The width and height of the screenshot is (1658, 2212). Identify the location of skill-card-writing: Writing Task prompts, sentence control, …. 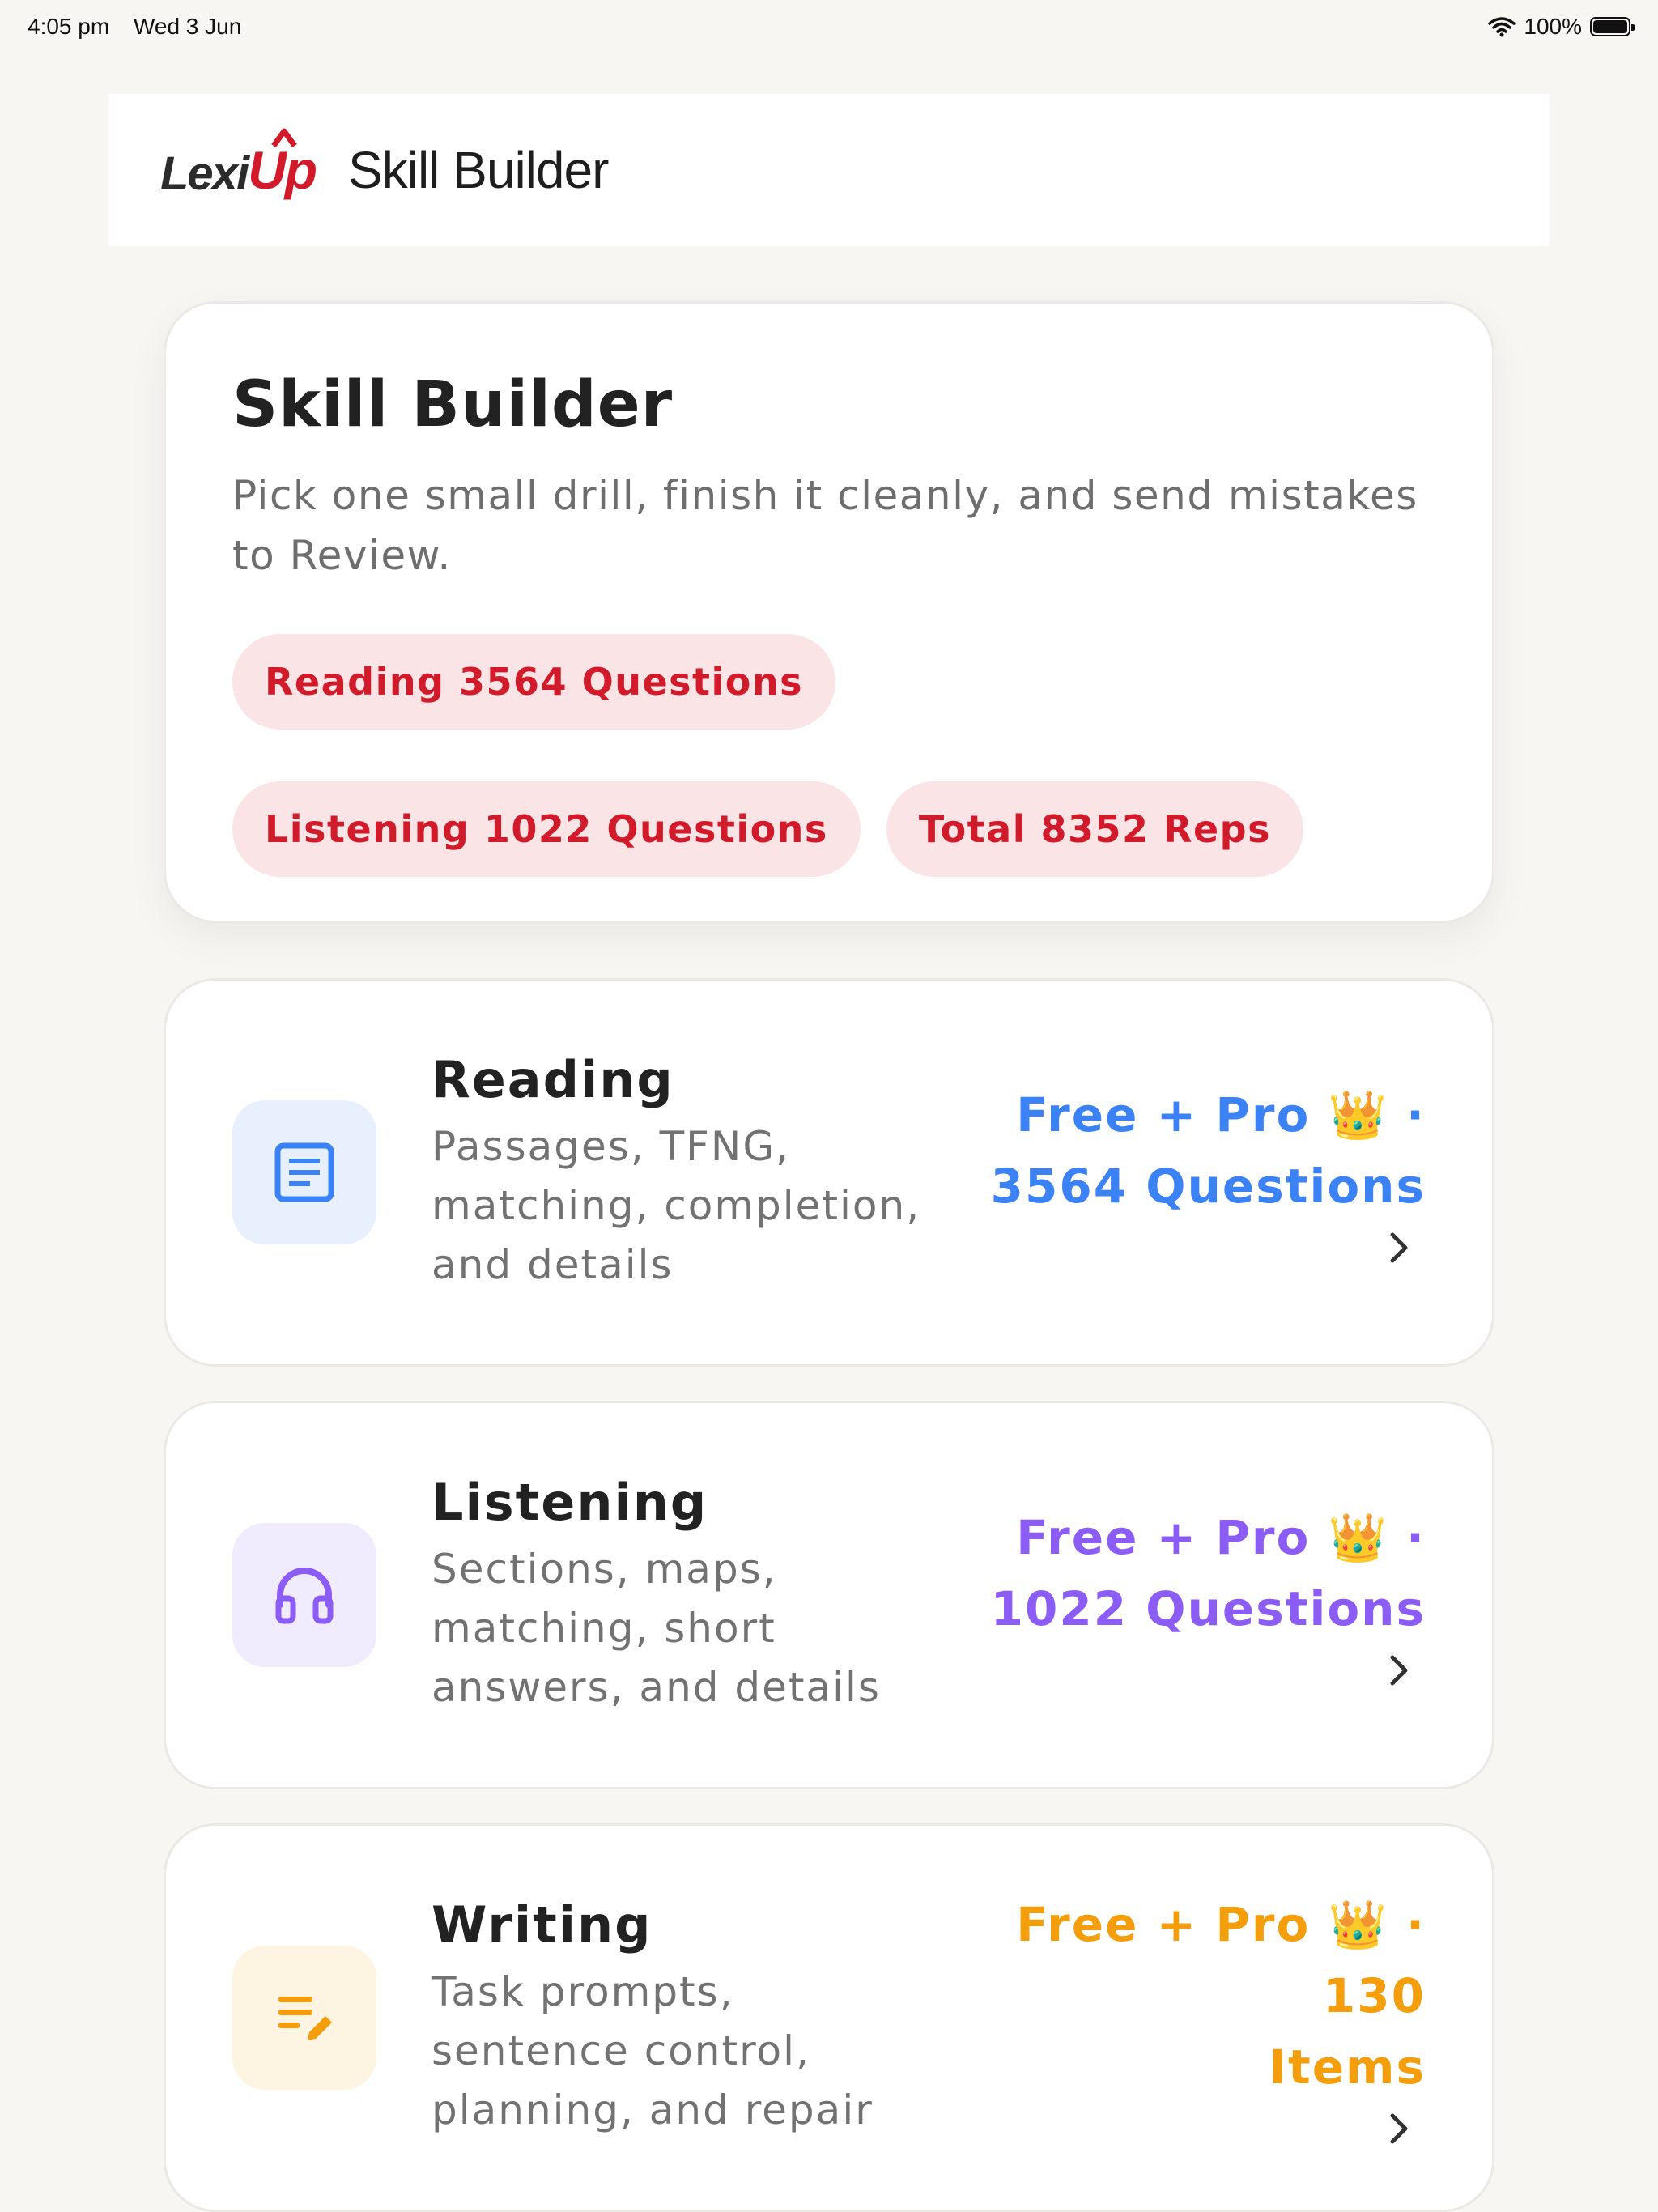
(829, 2017).